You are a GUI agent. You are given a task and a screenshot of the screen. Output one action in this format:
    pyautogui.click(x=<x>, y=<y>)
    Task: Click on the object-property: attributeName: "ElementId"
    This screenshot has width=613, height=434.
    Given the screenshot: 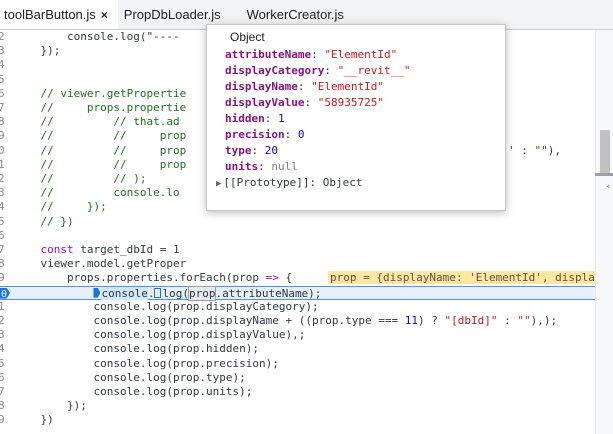 What is the action you would take?
    pyautogui.click(x=311, y=55)
    